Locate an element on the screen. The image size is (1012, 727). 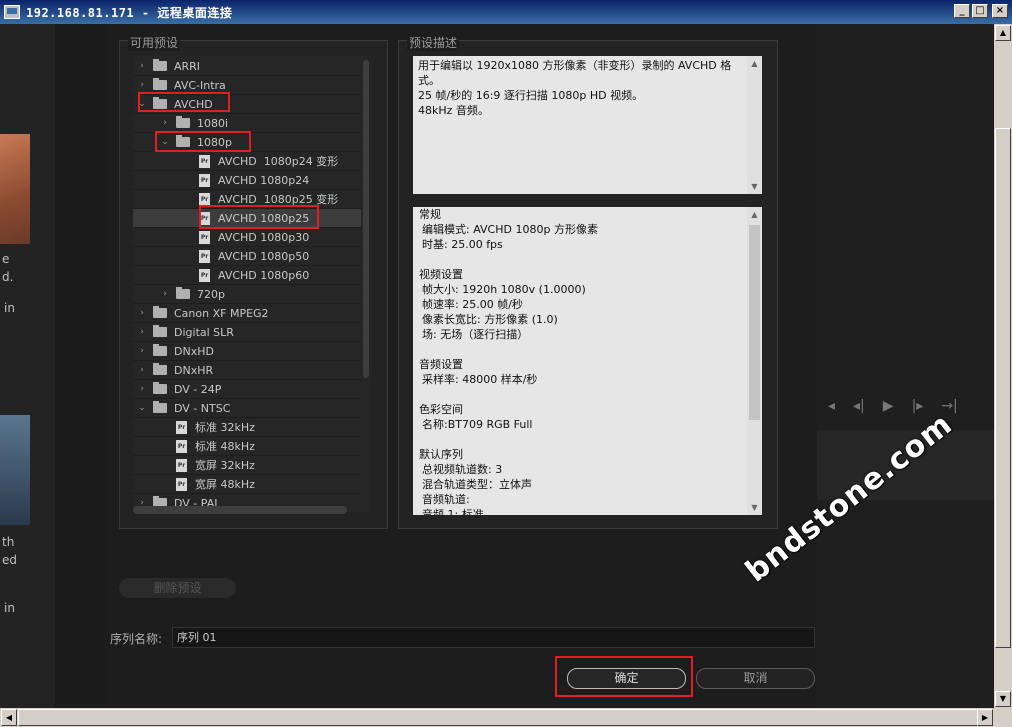
spec-line: 帧大小: 1920h 1080v (1.0000) is located at coordinates (504, 289).